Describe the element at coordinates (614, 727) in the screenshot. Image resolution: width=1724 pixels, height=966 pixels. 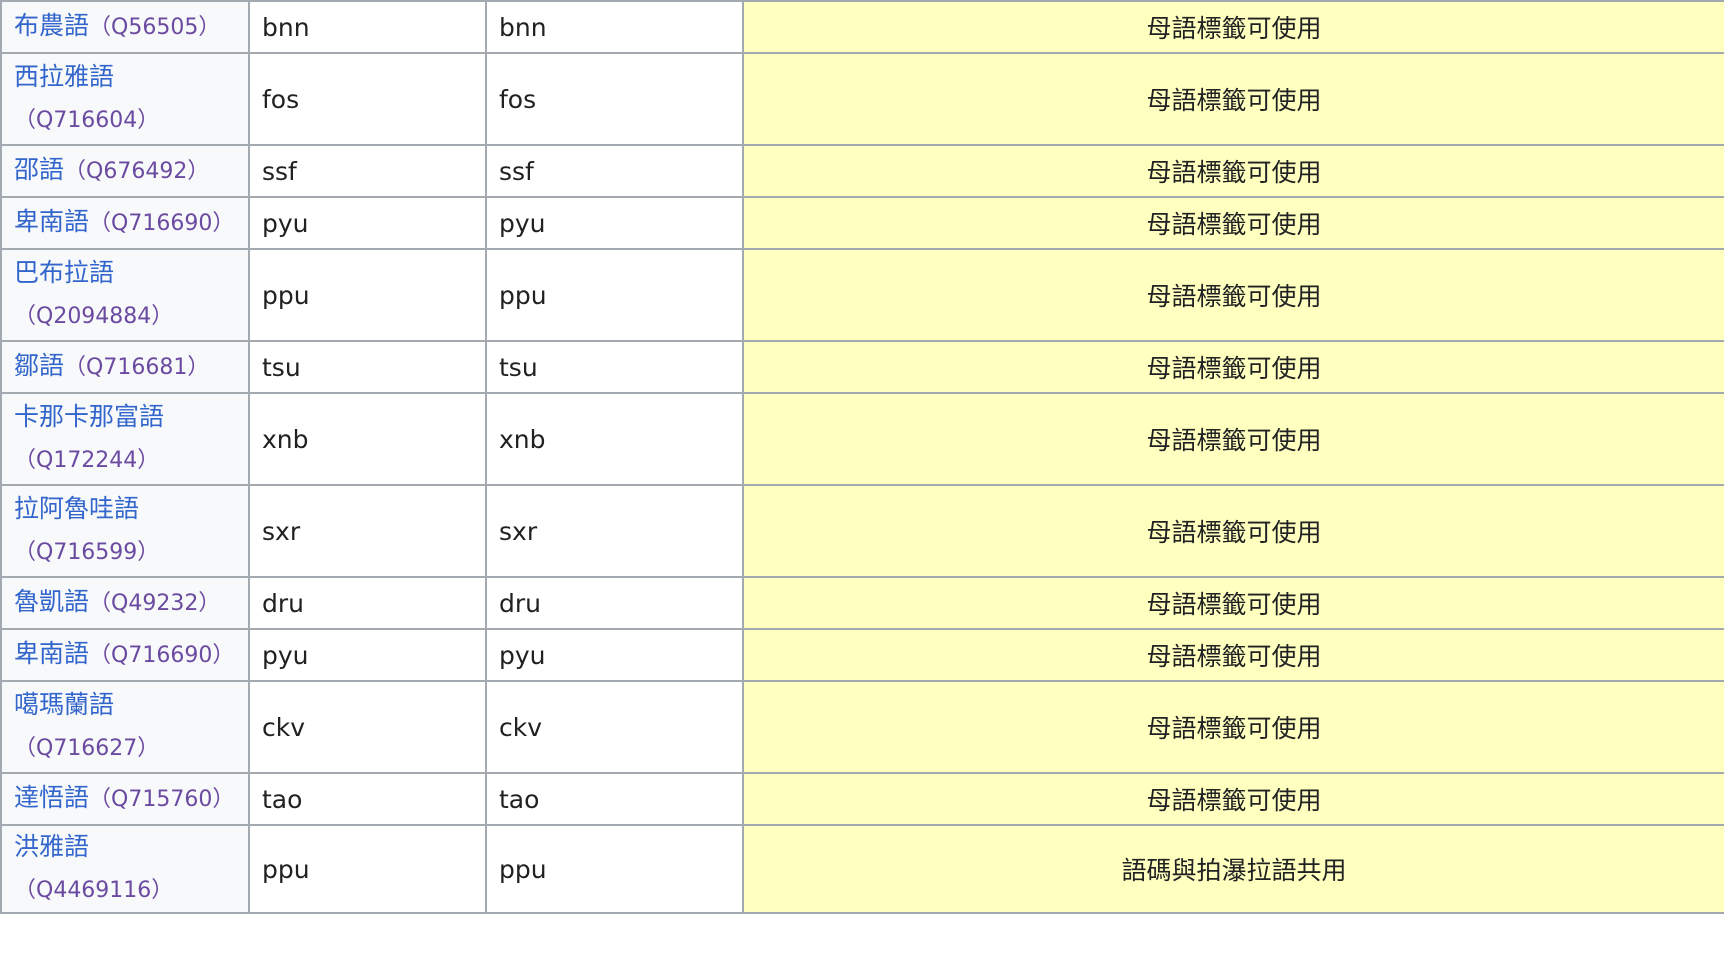
I see `language-tag-cell: ckv` at that location.